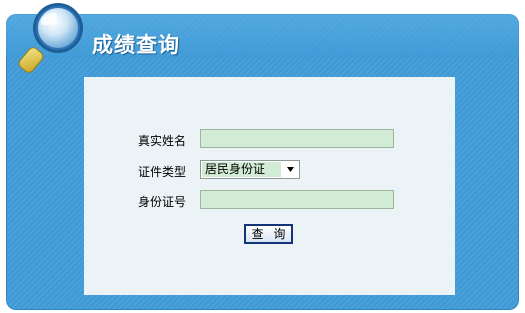 This screenshot has height=313, width=525. What do you see at coordinates (162, 202) in the screenshot?
I see `id-number-label: 身份证号` at bounding box center [162, 202].